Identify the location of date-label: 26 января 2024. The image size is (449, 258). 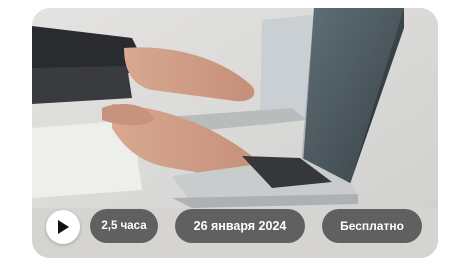
(240, 226).